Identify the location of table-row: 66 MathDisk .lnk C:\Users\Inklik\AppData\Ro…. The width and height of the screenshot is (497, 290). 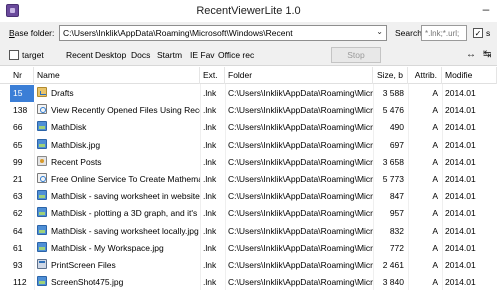
(248, 127).